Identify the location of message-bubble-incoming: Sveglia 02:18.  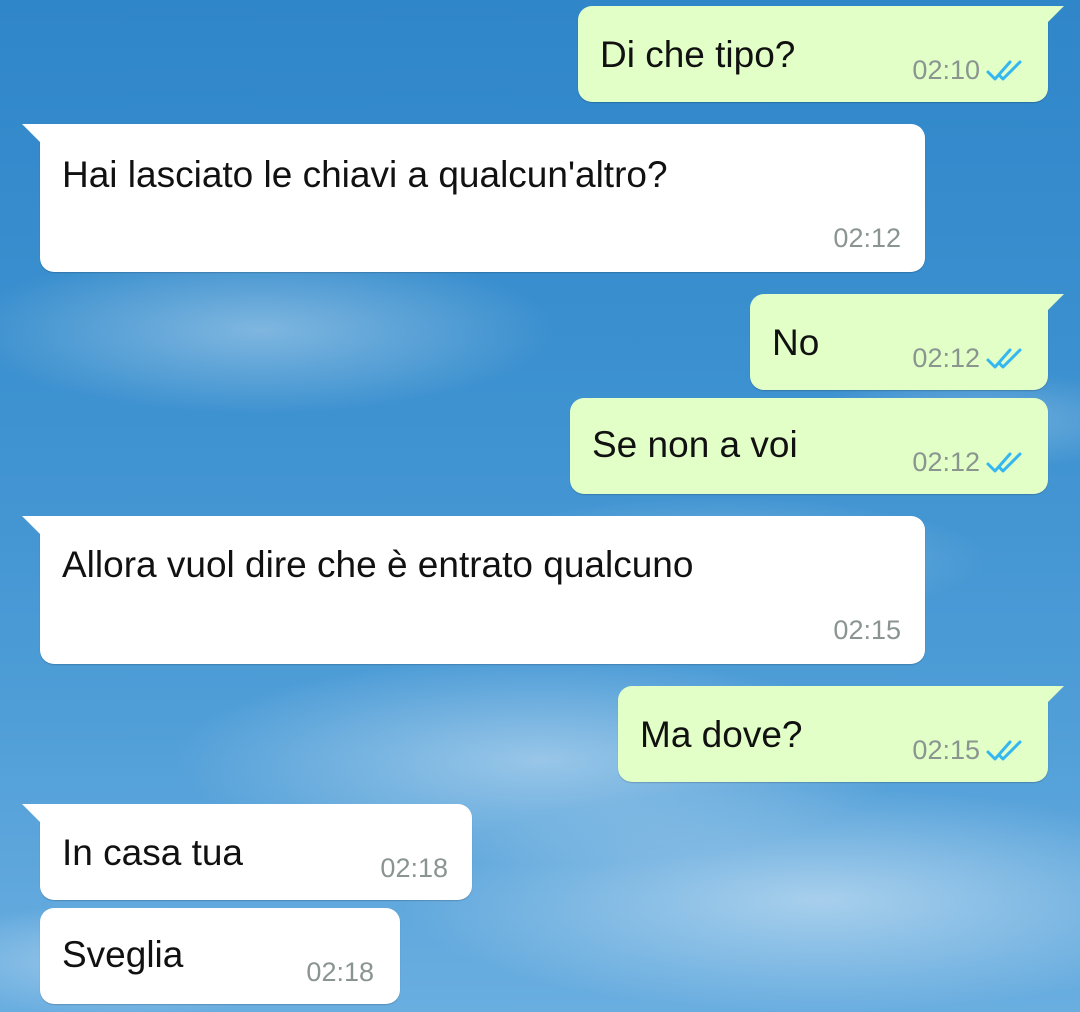
(220, 956).